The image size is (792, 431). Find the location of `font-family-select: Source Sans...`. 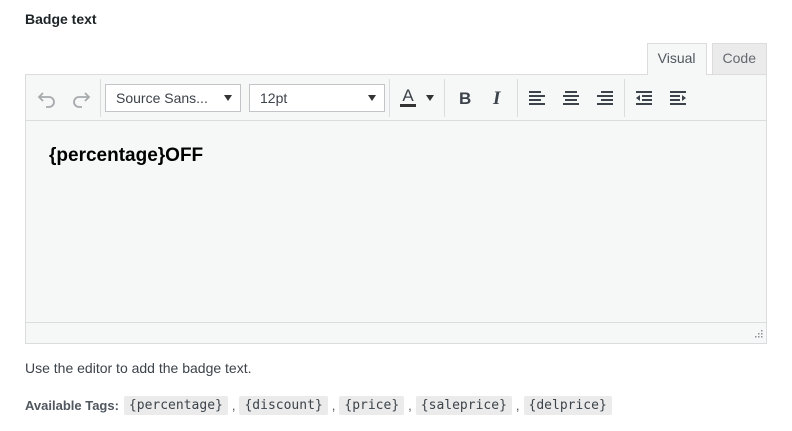

font-family-select: Source Sans... is located at coordinates (173, 97).